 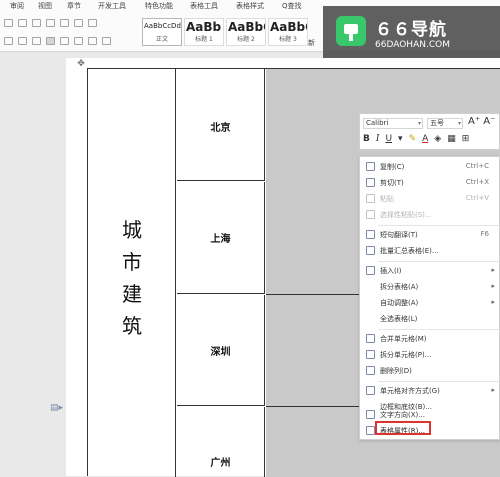 I want to click on bullets-icon, so click(x=8, y=23).